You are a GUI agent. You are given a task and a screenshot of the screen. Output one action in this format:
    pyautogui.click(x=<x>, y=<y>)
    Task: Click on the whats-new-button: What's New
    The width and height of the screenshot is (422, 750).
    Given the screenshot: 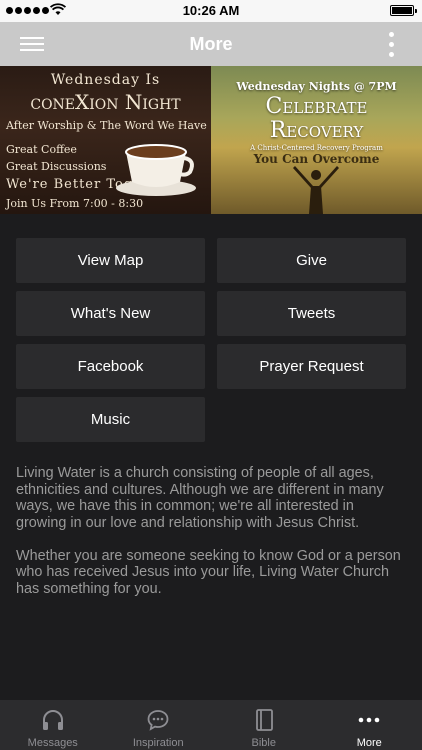 What is the action you would take?
    pyautogui.click(x=110, y=313)
    